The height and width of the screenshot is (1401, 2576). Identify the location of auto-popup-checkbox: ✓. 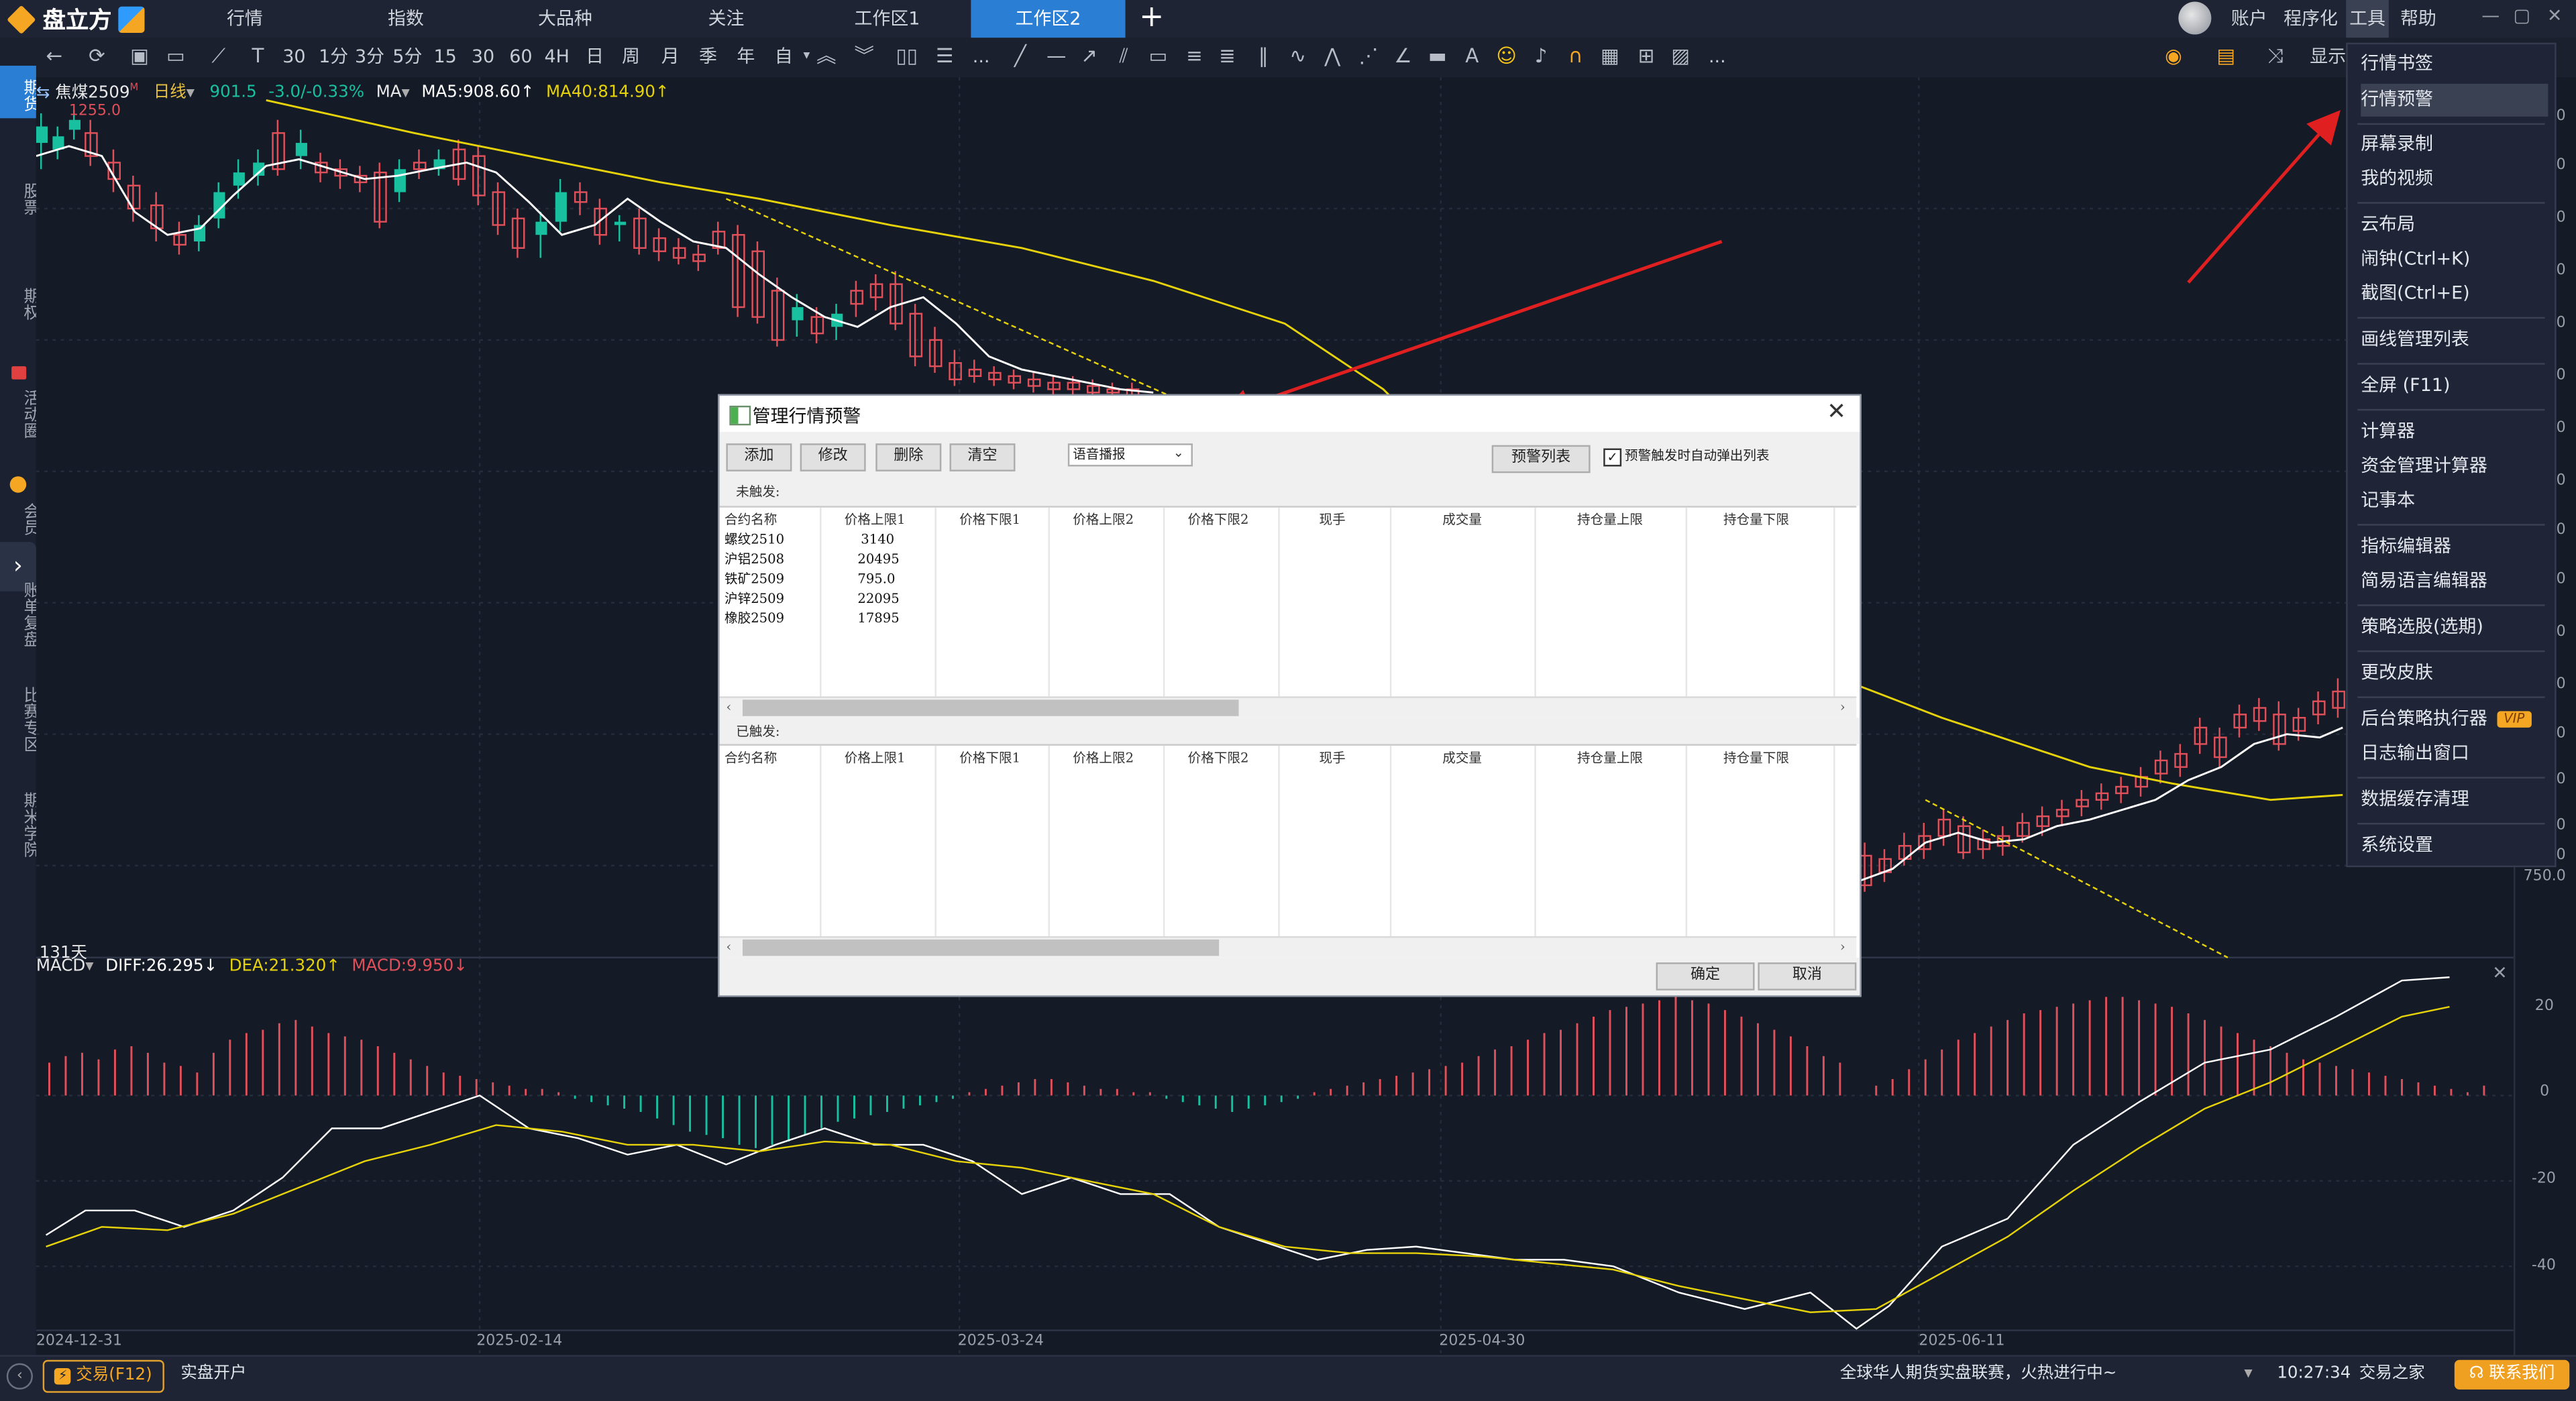
(1612, 457).